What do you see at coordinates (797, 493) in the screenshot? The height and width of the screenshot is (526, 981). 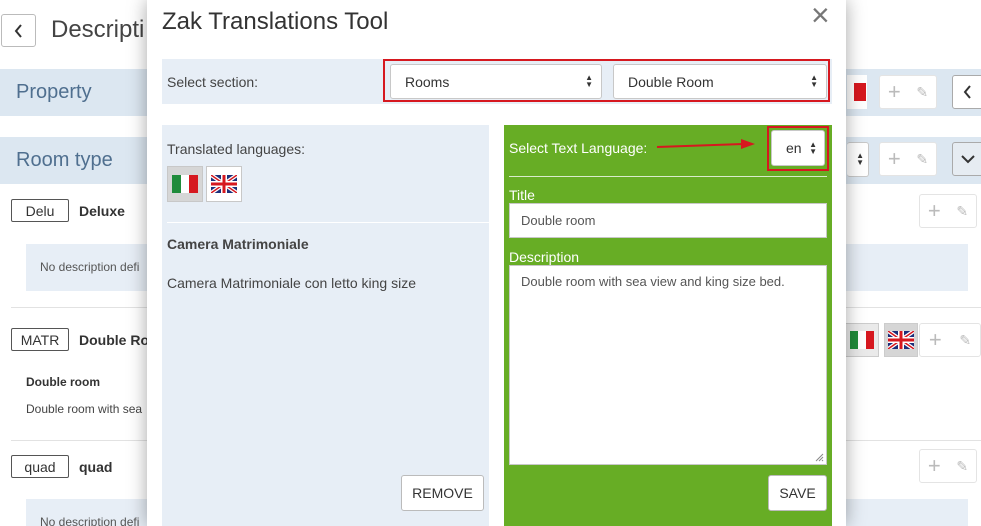 I see `save-button: SAVE` at bounding box center [797, 493].